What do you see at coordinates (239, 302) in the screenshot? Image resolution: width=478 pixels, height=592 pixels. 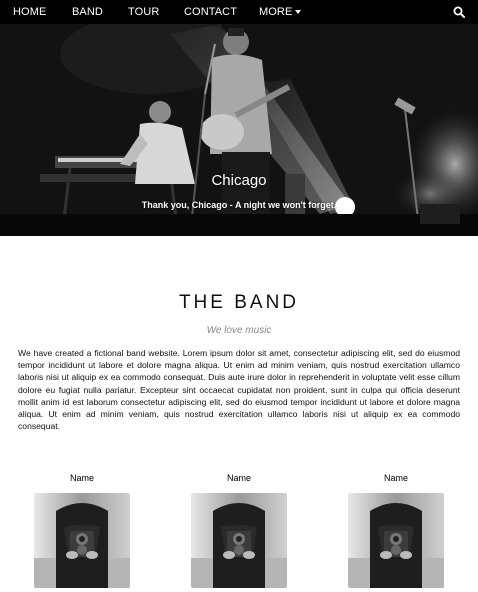 I see `band-section-title: THE BAND` at bounding box center [239, 302].